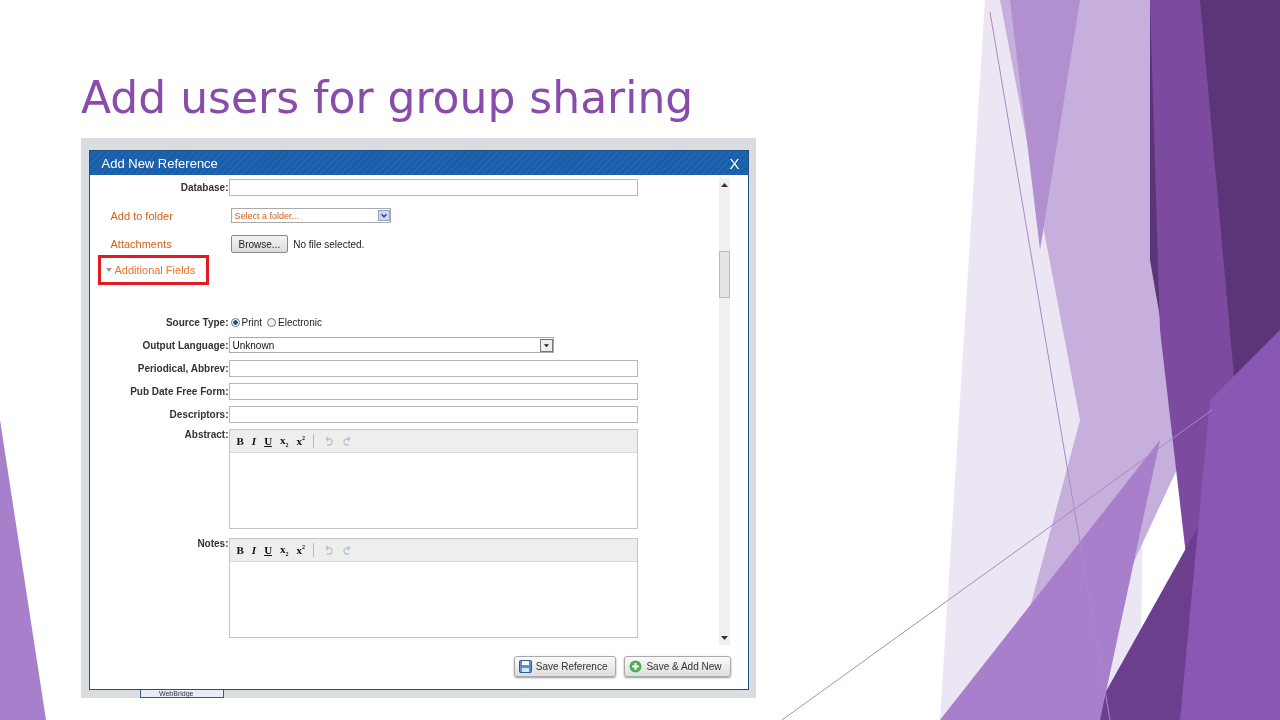 This screenshot has width=1280, height=720. I want to click on field-label: Database:, so click(204, 187).